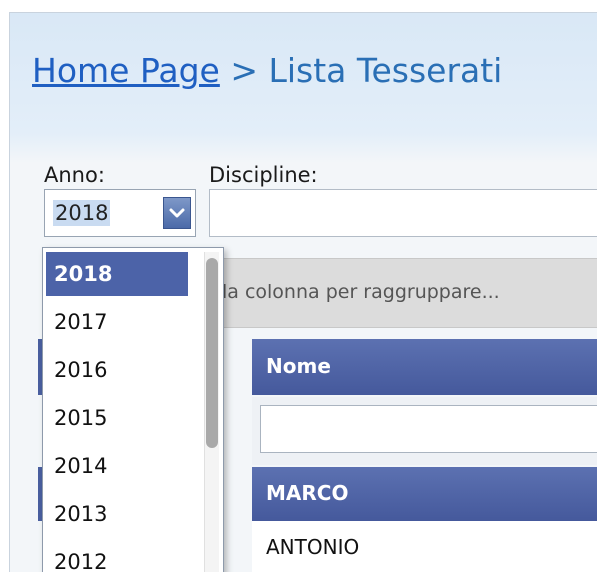 The width and height of the screenshot is (597, 572). I want to click on anno-dropdown-button, so click(177, 213).